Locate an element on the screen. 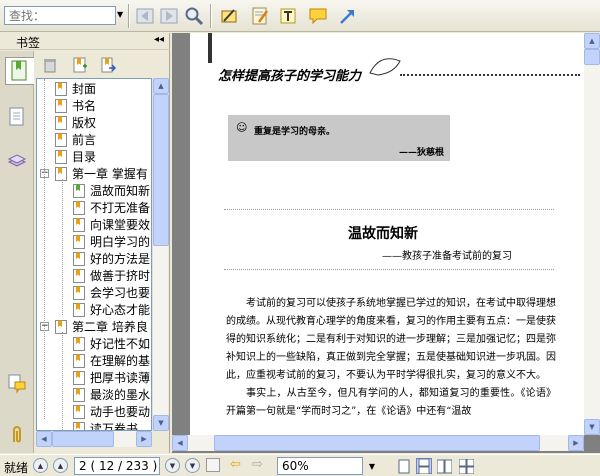 Image resolution: width=600 pixels, height=476 pixels. bookmark-item: 封面 is located at coordinates (75, 88).